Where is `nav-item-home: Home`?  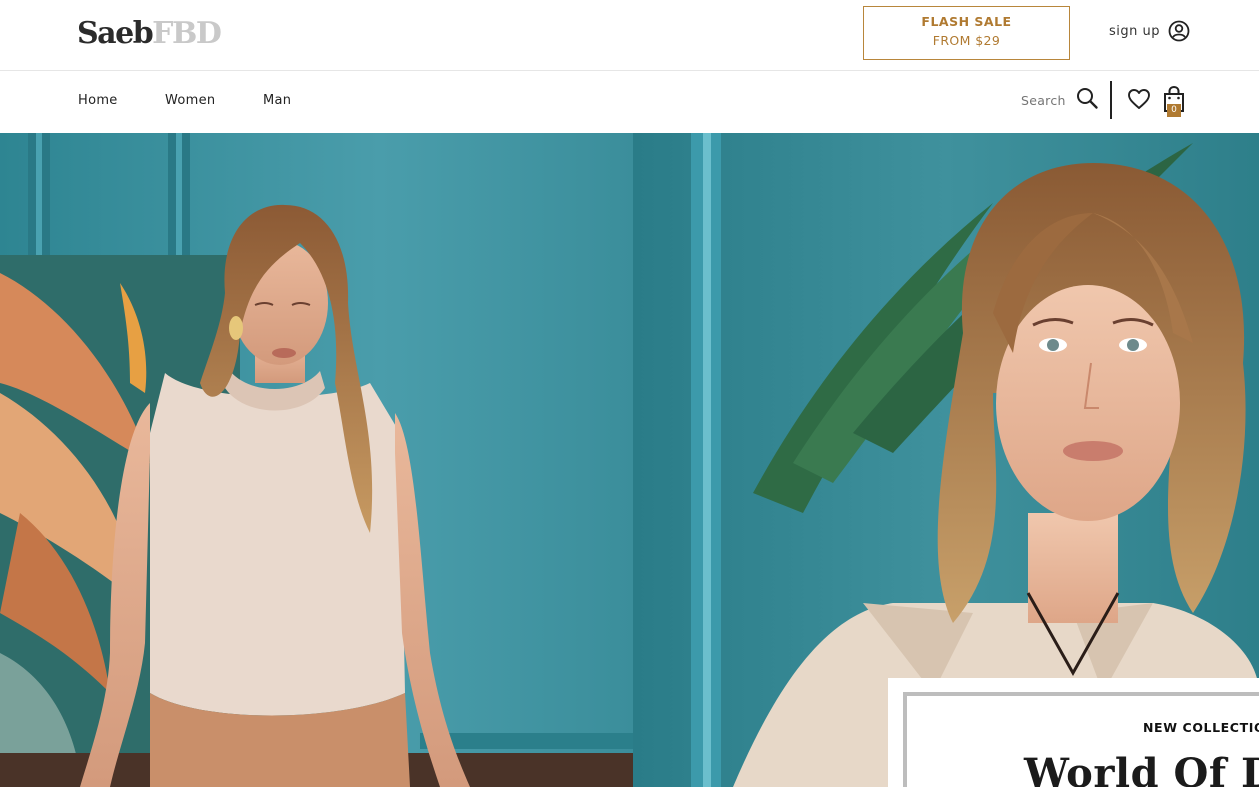 nav-item-home: Home is located at coordinates (98, 100).